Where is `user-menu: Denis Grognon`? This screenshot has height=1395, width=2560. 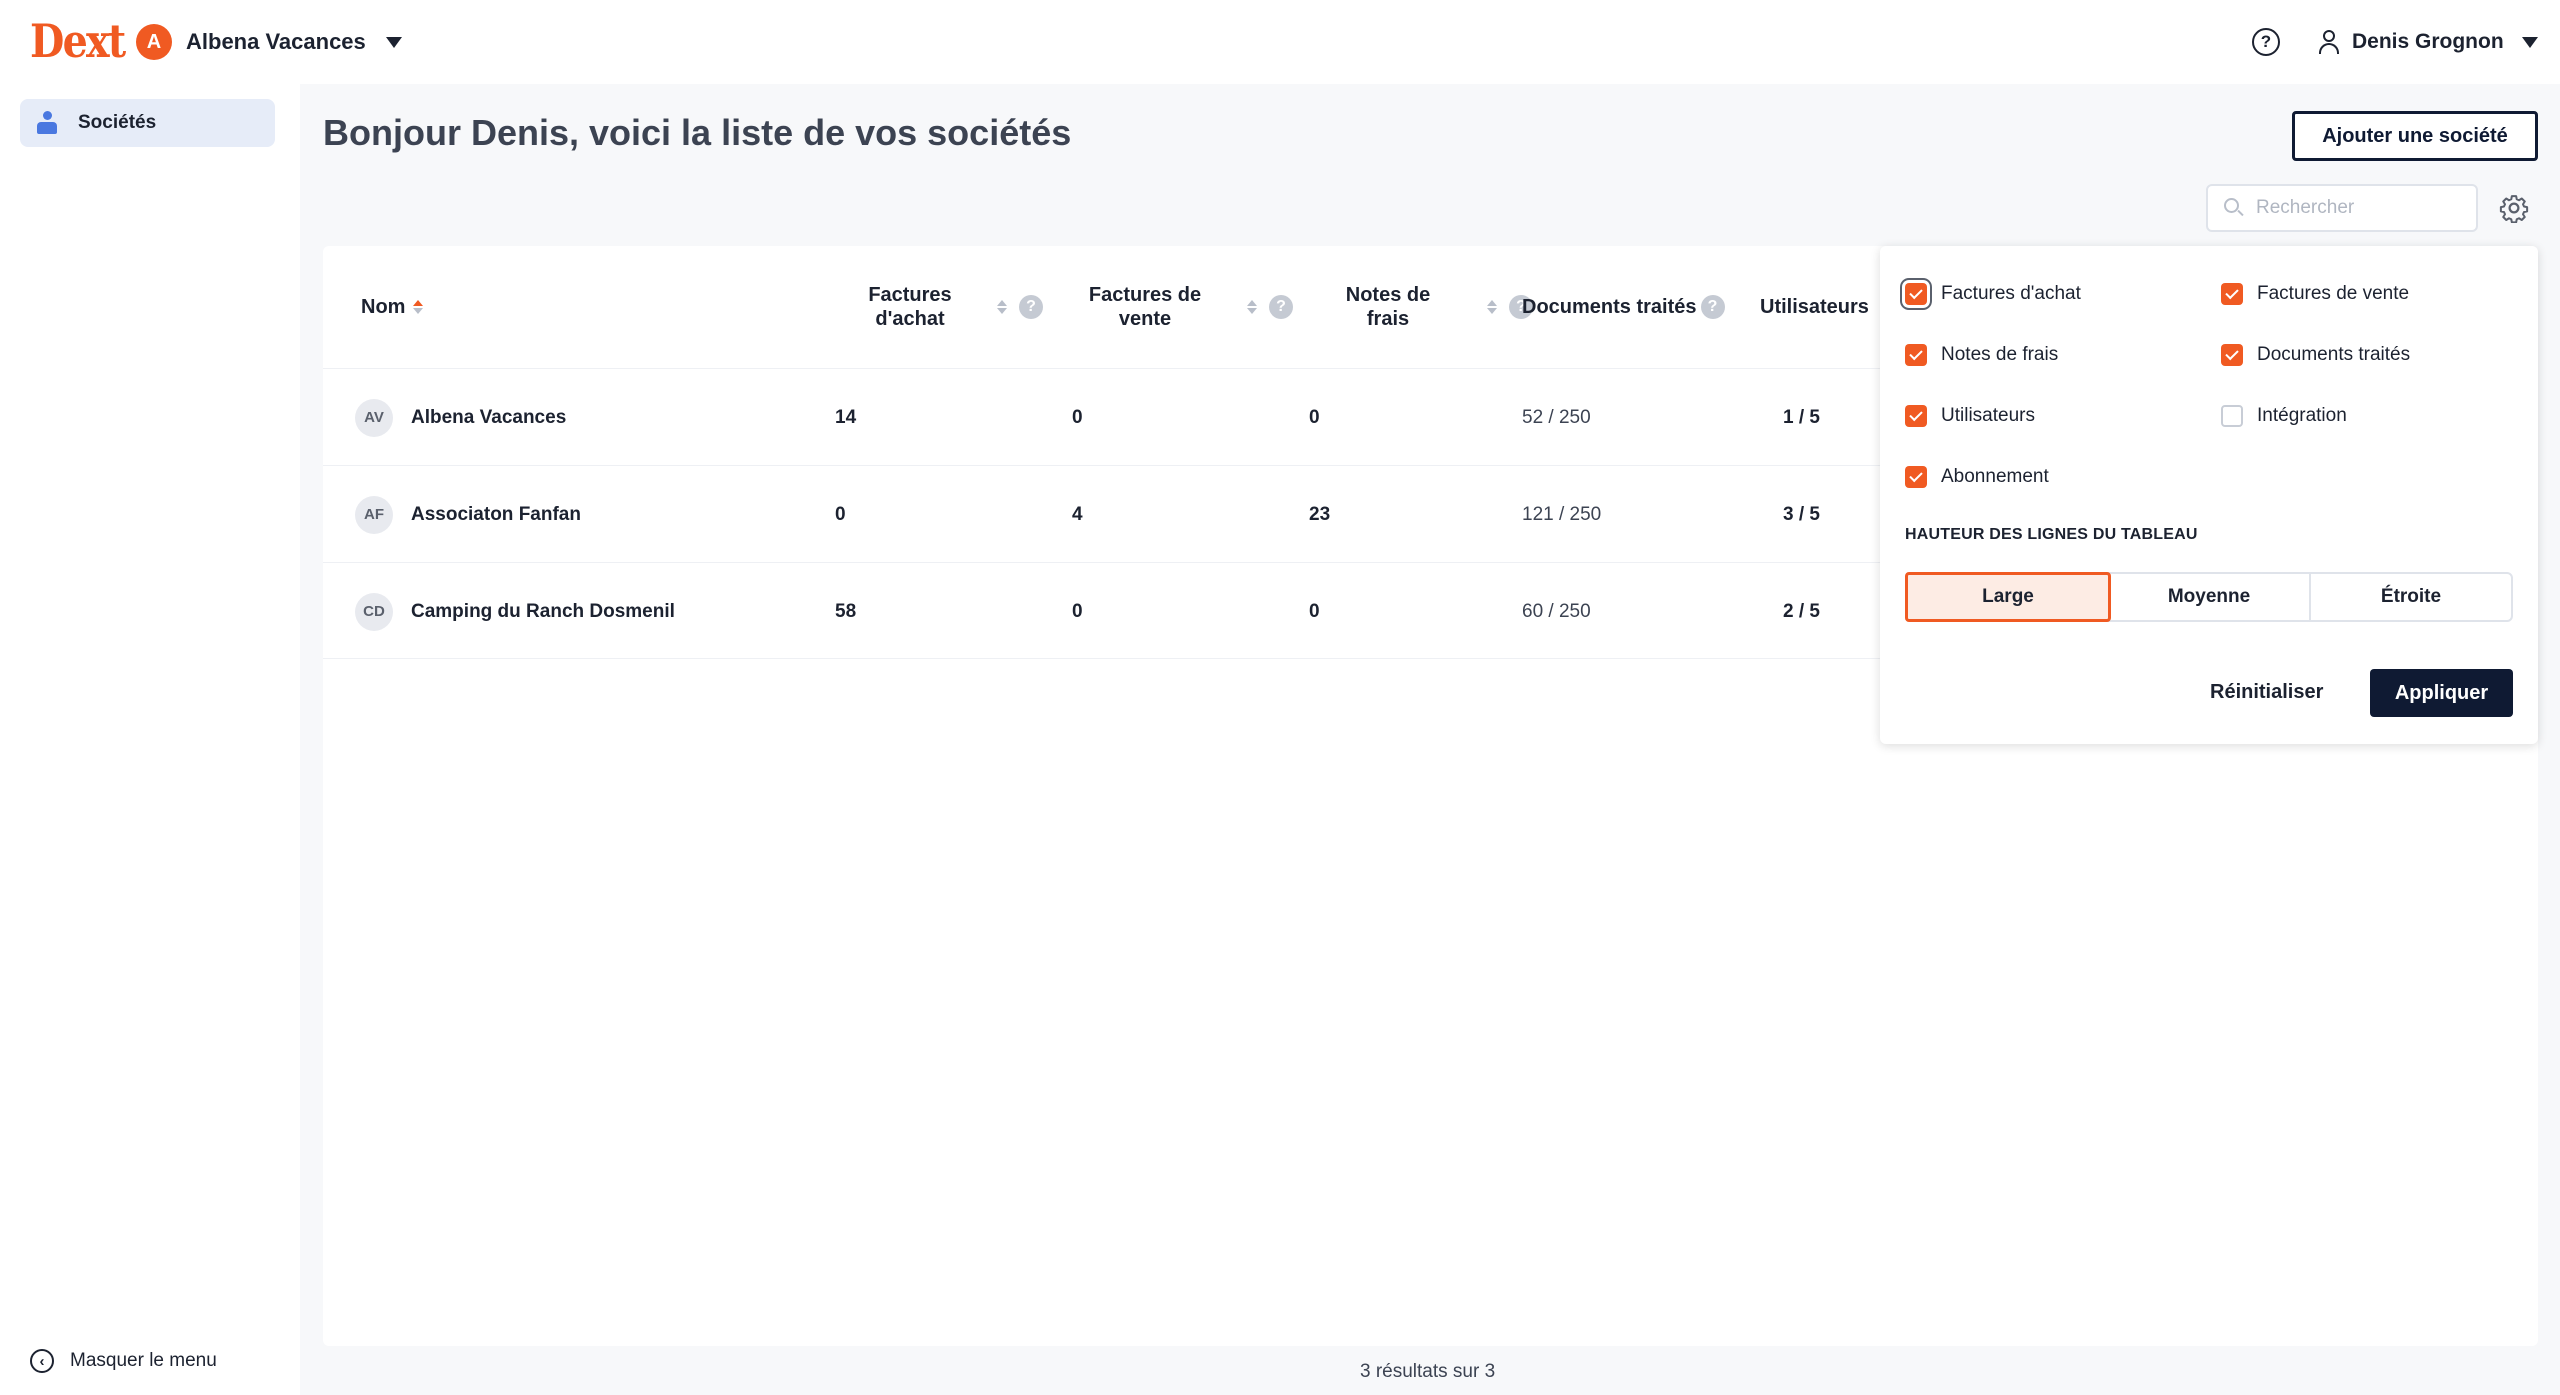
user-menu: Denis Grognon is located at coordinates (2428, 42).